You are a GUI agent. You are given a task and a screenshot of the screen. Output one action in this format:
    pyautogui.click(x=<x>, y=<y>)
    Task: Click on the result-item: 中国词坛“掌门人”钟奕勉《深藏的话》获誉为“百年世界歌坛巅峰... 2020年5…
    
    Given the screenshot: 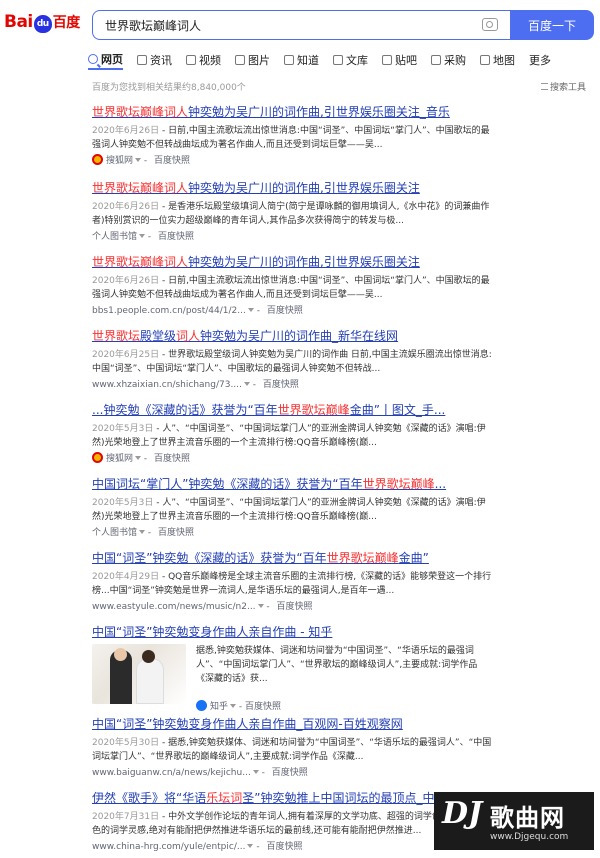 What is the action you would take?
    pyautogui.click(x=292, y=508)
    